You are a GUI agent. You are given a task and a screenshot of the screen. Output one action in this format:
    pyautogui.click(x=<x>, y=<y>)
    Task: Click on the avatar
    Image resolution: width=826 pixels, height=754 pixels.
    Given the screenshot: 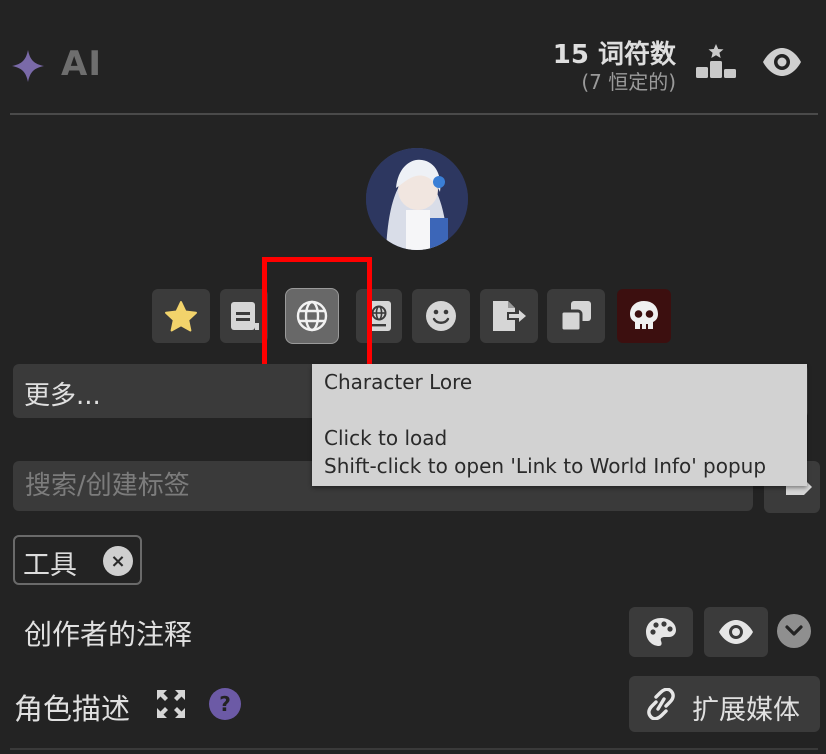 What is the action you would take?
    pyautogui.click(x=417, y=199)
    